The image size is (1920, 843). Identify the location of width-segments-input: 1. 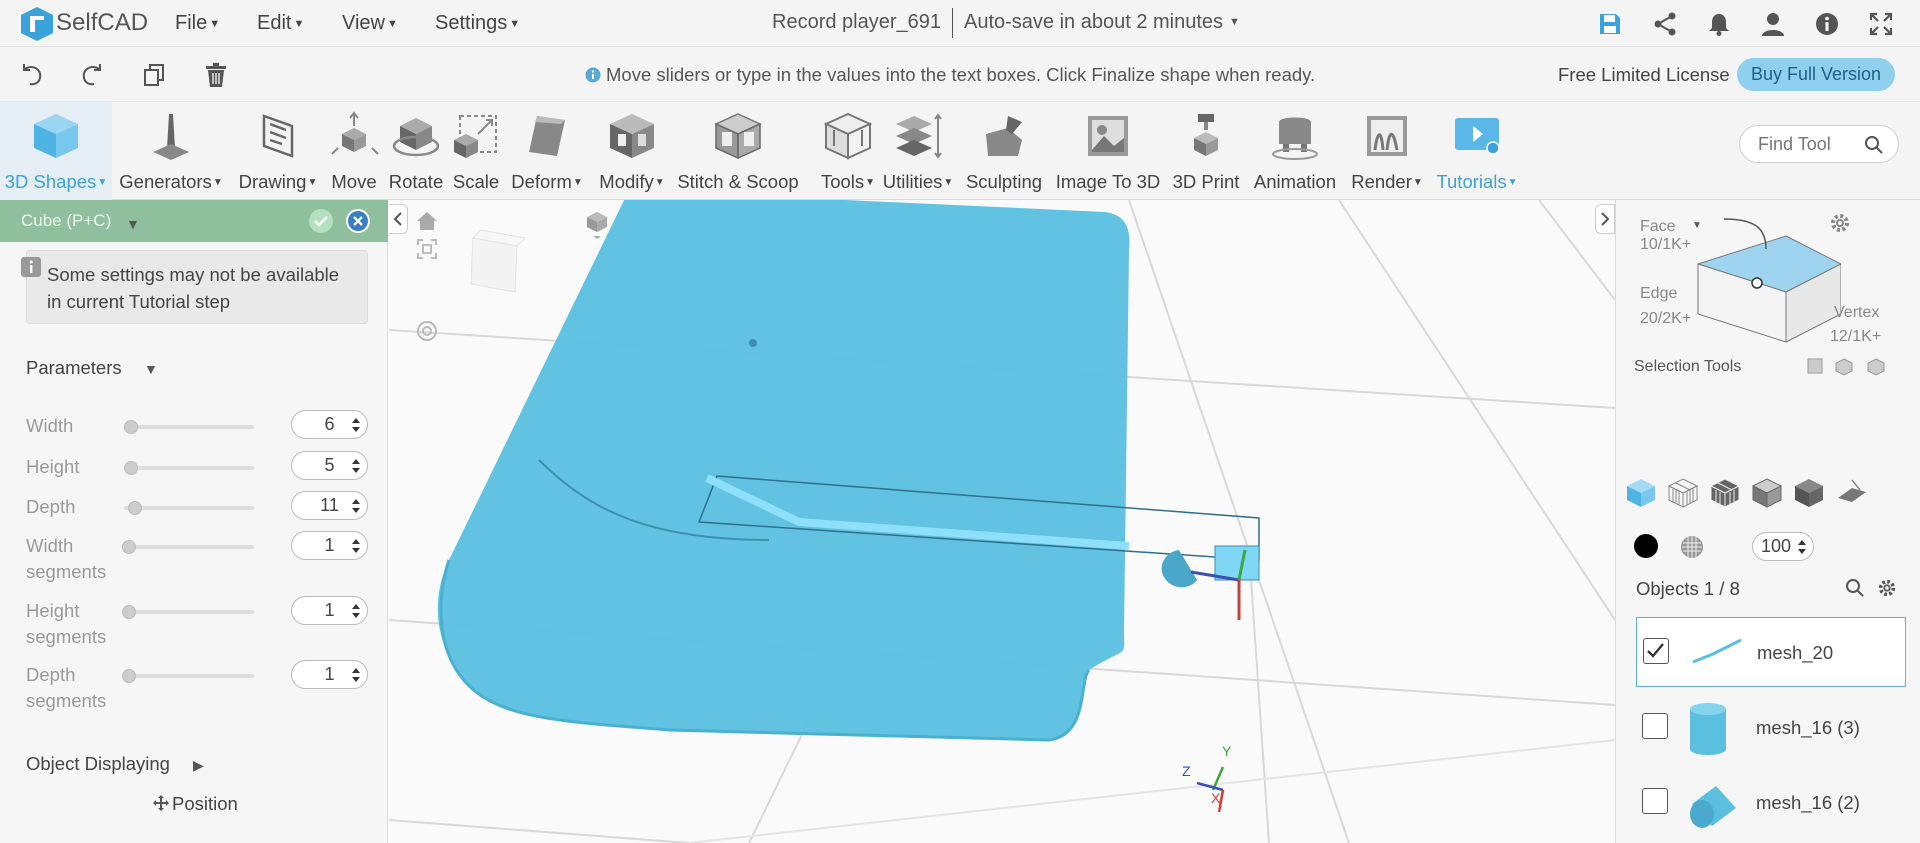
(329, 545).